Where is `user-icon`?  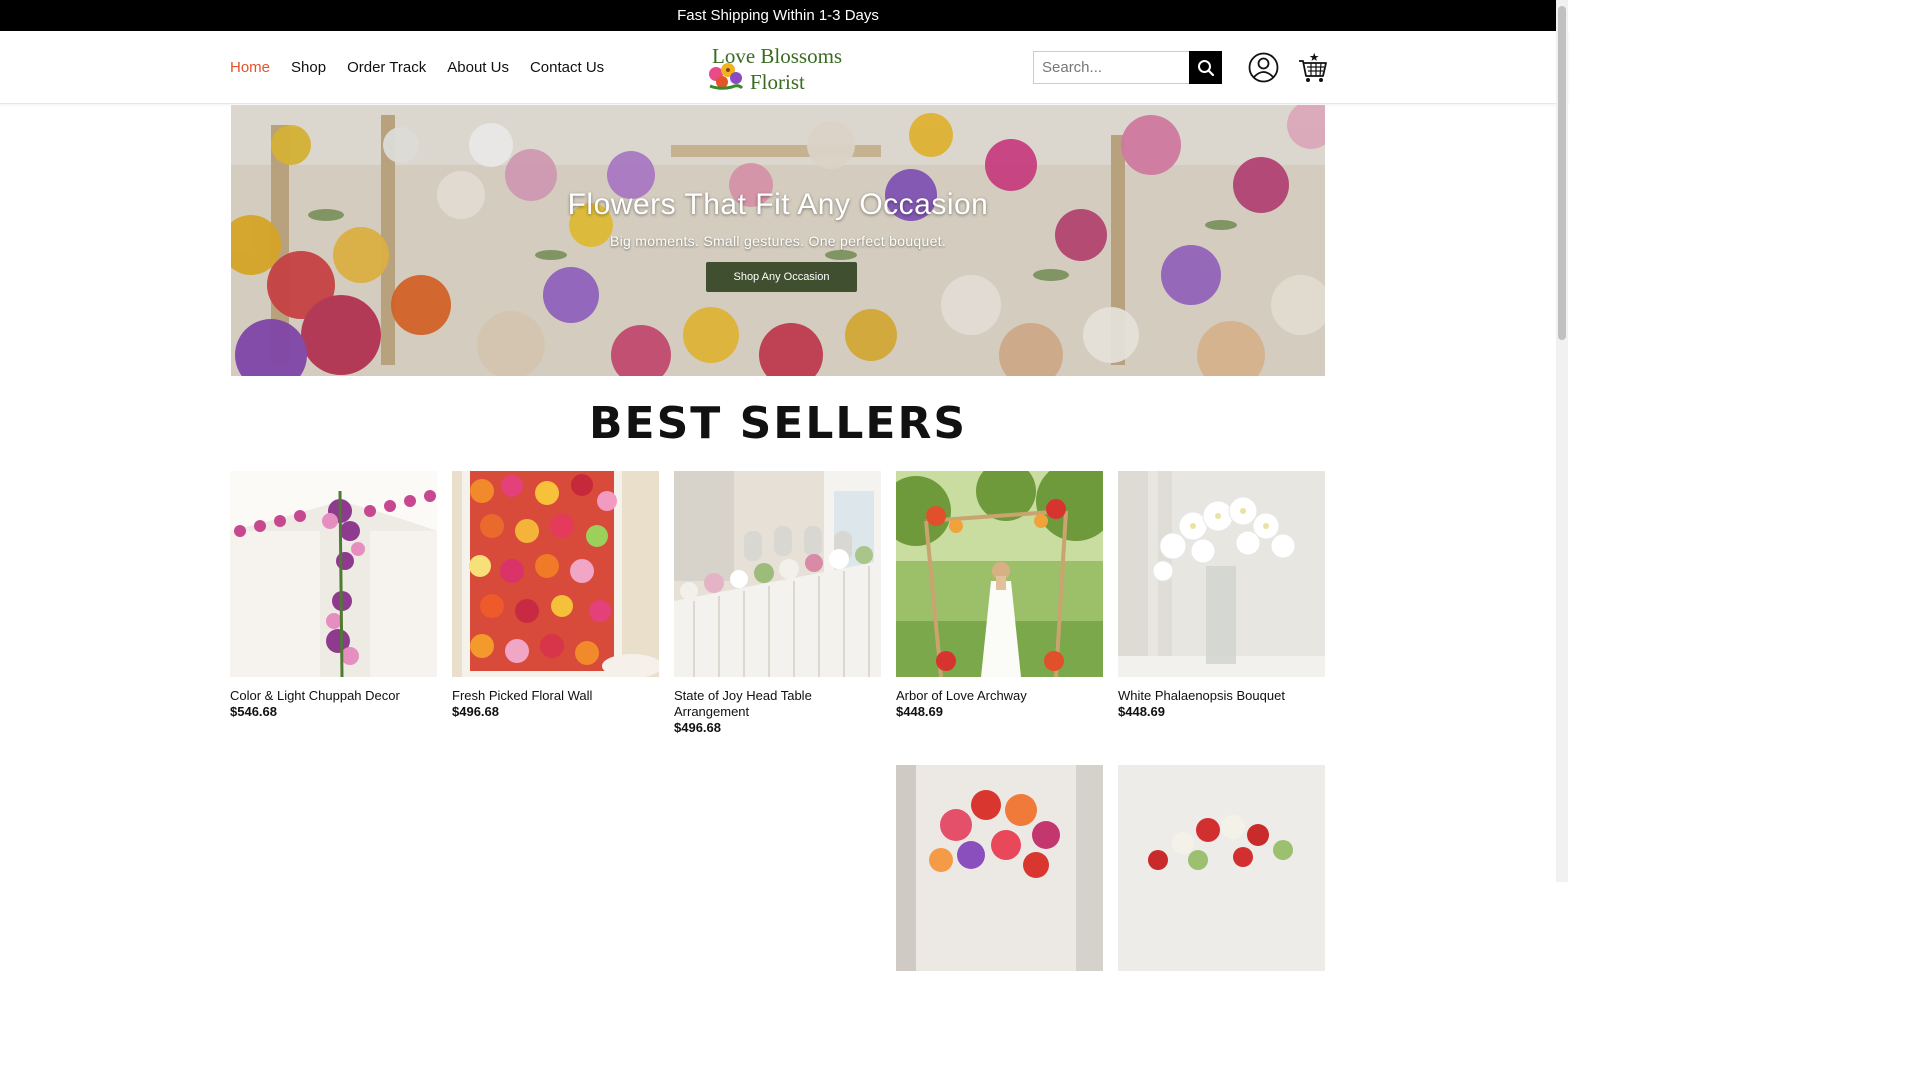 user-icon is located at coordinates (1263, 67).